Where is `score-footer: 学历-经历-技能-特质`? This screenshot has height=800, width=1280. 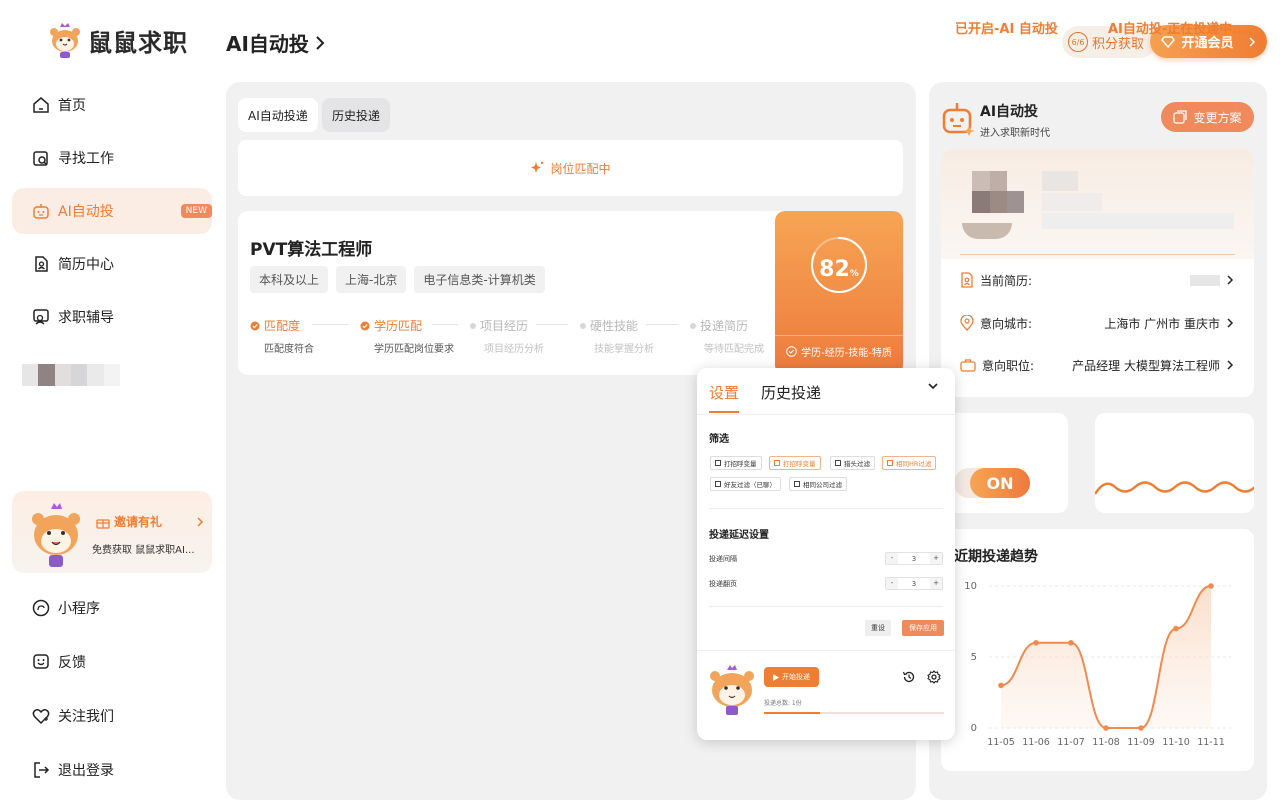 score-footer: 学历-经历-技能-特质 is located at coordinates (839, 347).